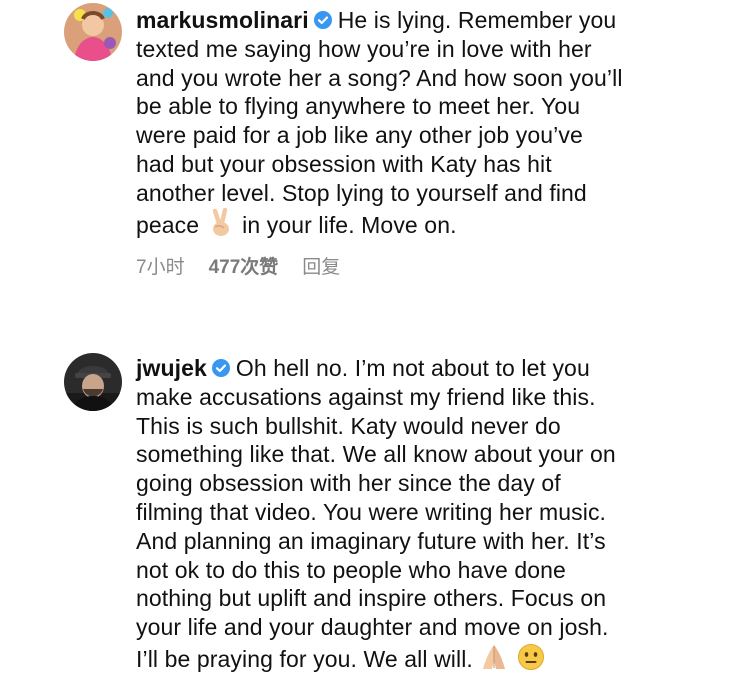  Describe the element at coordinates (349, 224) in the screenshot. I see `comment-line: in your life. Move on.` at that location.